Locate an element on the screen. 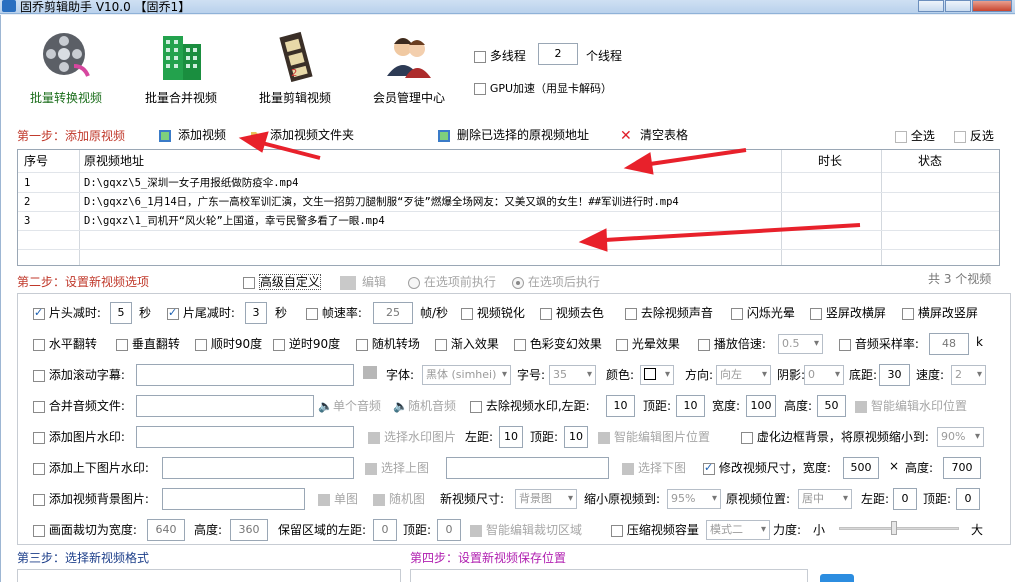 This screenshot has height=582, width=1015. fadein-option: 渐入效果 is located at coordinates (467, 343).